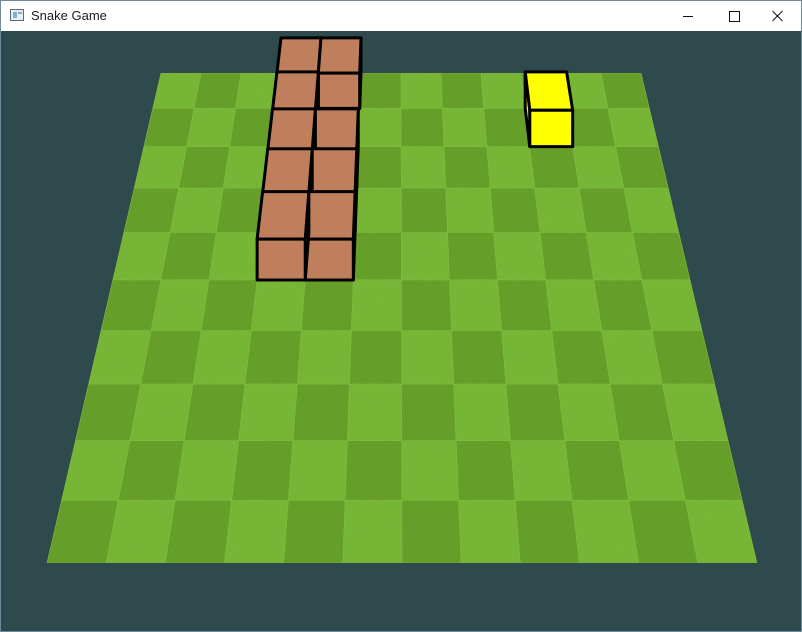 This screenshot has width=802, height=632. I want to click on food-cube-body-front, so click(551, 128).